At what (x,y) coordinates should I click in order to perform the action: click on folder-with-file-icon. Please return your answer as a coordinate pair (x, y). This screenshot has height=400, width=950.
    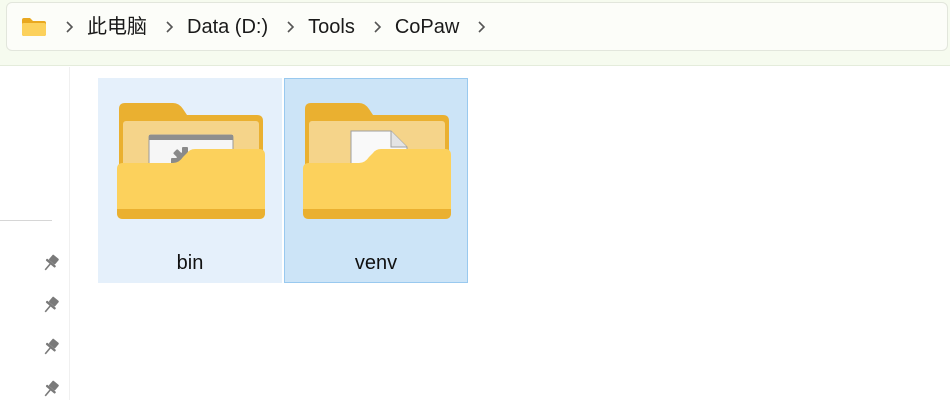
    Looking at the image, I should click on (377, 161).